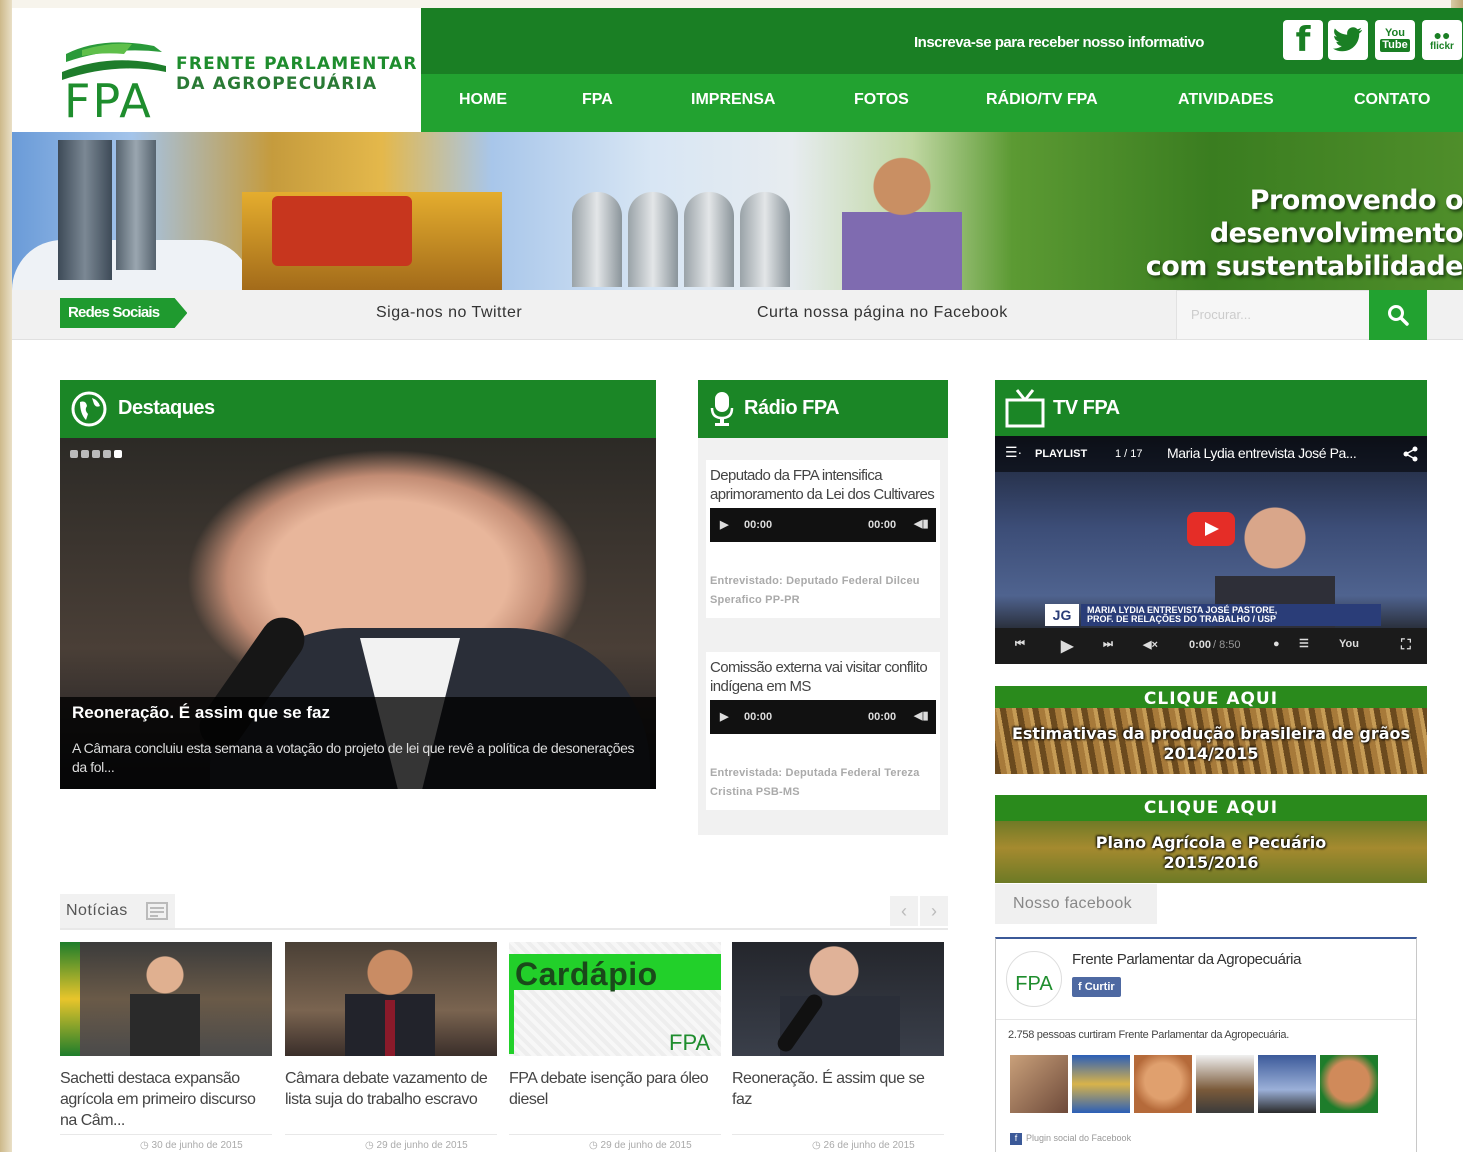  I want to click on facebook-tab: Nosso facebook, so click(1076, 904).